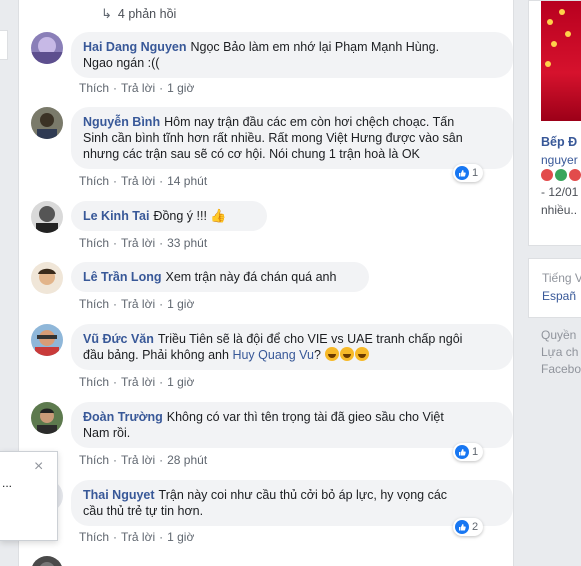 The image size is (581, 566). Describe the element at coordinates (135, 47) in the screenshot. I see `comment-author: Hai Dang Nguyen` at that location.